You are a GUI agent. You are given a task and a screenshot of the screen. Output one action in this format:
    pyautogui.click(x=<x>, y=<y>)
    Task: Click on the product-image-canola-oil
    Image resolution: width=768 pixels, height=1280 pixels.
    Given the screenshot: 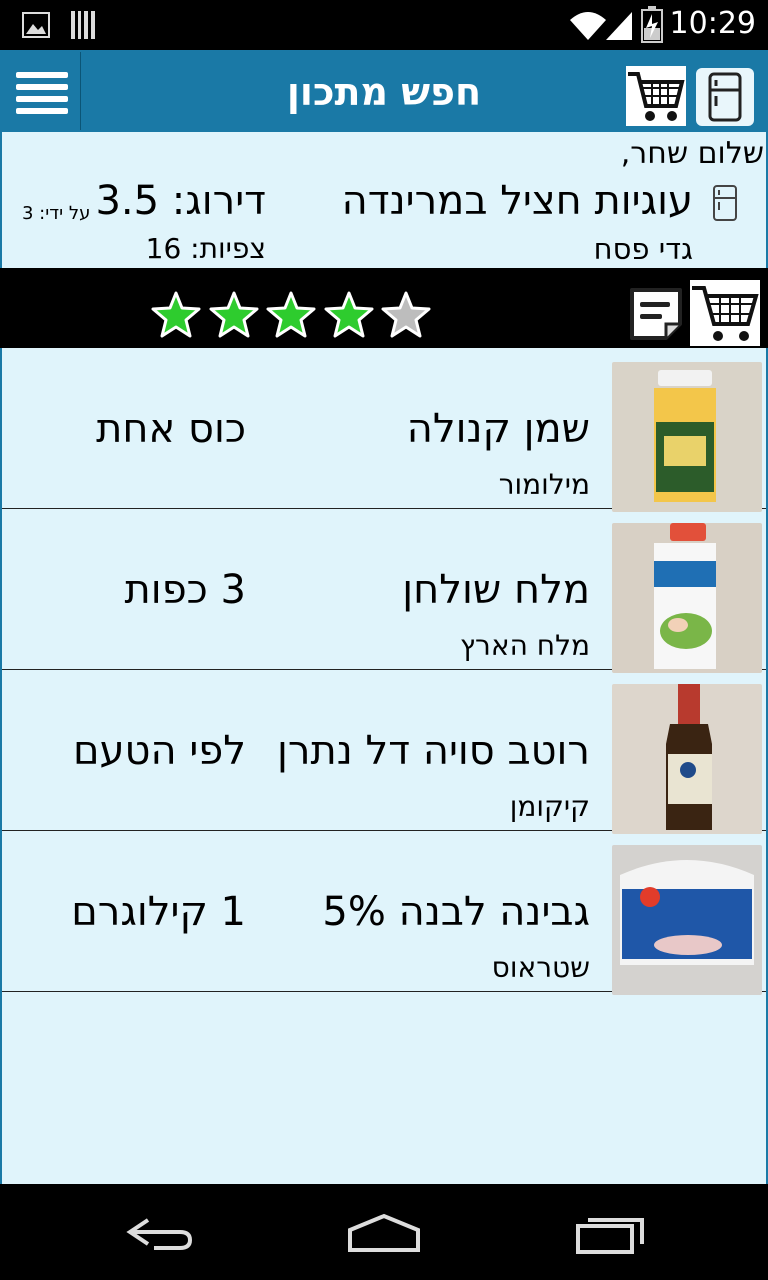 What is the action you would take?
    pyautogui.click(x=687, y=437)
    